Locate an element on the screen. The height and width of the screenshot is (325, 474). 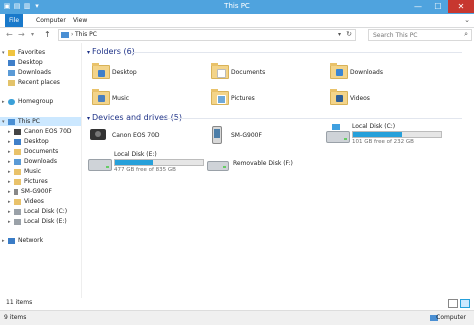
recent-locations-icon: ▾ is located at coordinates (32, 34).